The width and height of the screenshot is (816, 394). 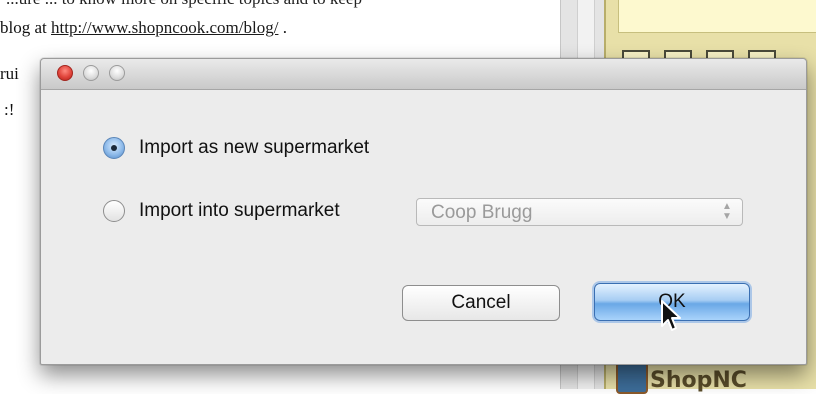 I want to click on cancel-button: Cancel, so click(x=481, y=303).